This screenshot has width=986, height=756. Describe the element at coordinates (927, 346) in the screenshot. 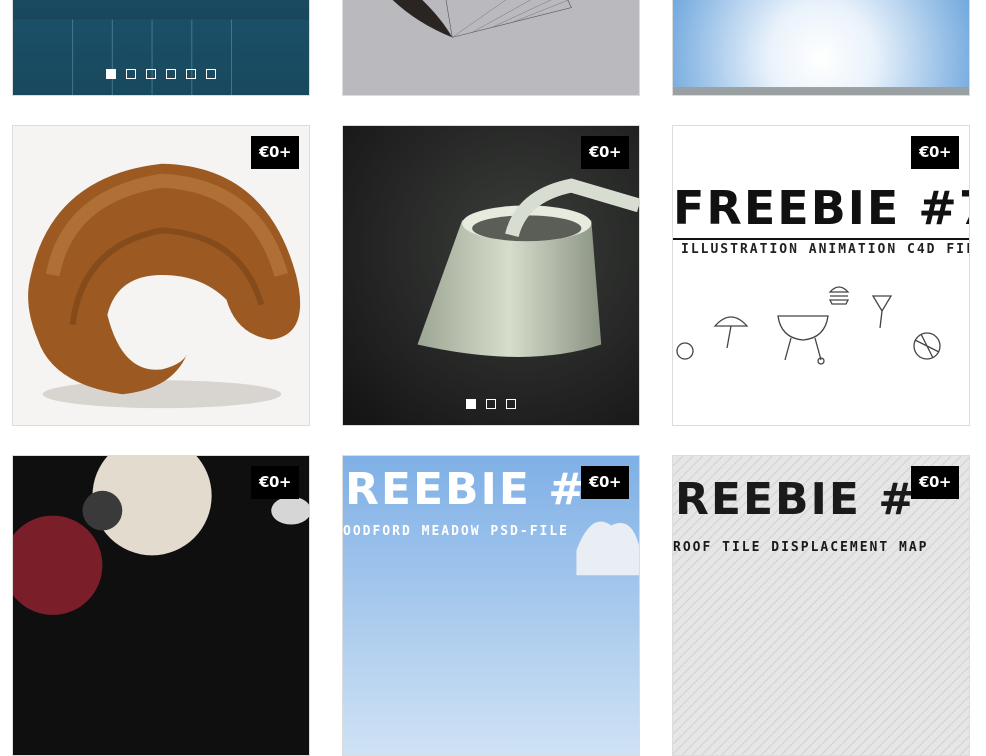

I see `ball-icon` at that location.